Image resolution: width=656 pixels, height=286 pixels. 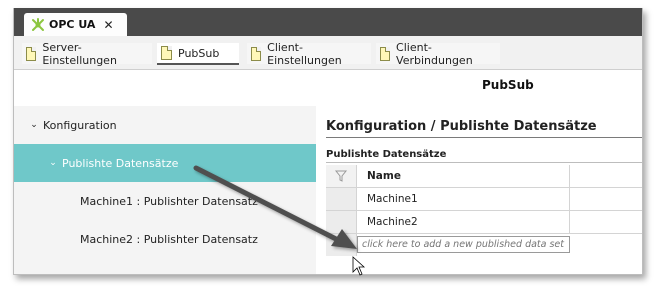 I want to click on close-icon: ✕, so click(x=108, y=25).